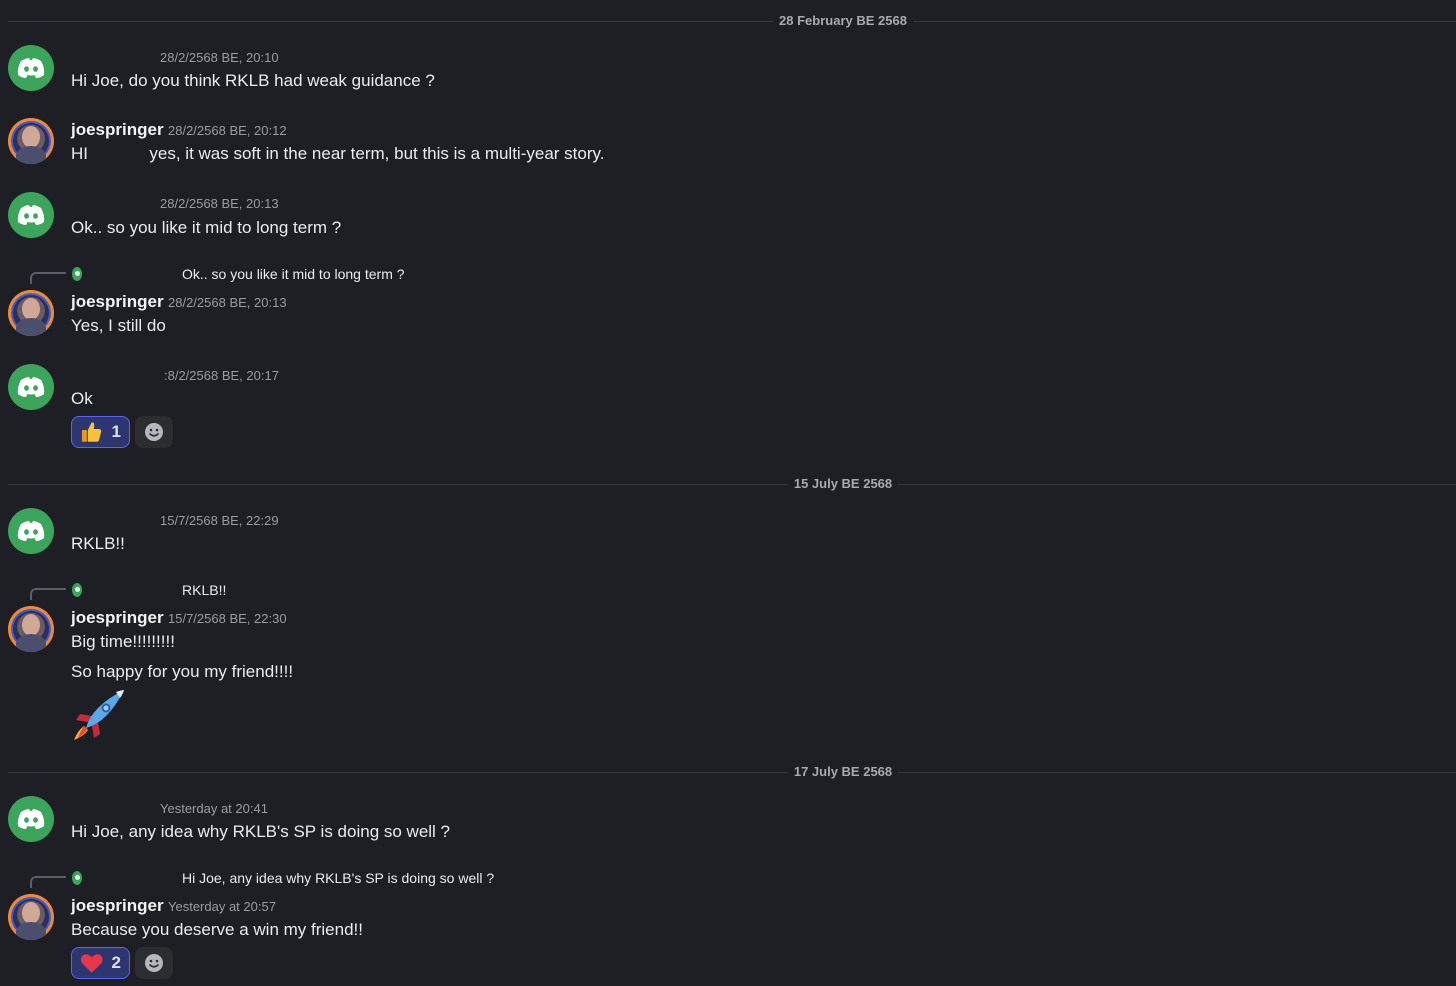  Describe the element at coordinates (99, 715) in the screenshot. I see `rocket-icon` at that location.